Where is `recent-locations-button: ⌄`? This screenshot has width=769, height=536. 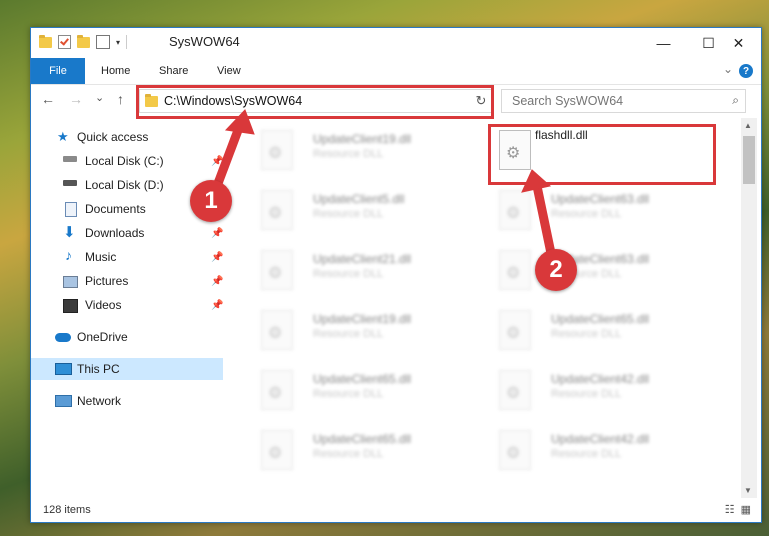 recent-locations-button: ⌄ is located at coordinates (99, 97).